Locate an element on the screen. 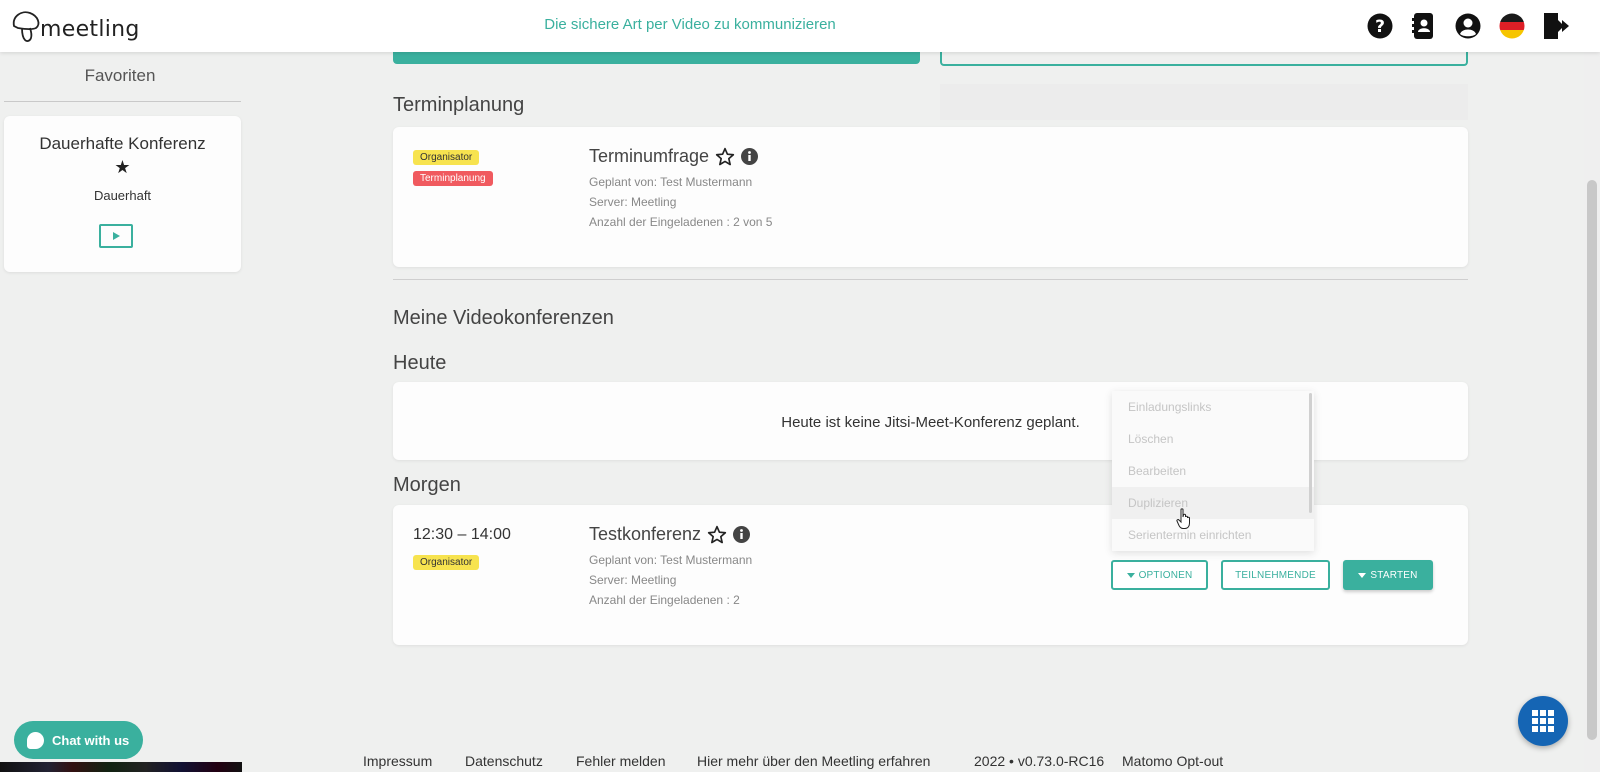 The height and width of the screenshot is (772, 1600). star-icon: ★ is located at coordinates (122, 167).